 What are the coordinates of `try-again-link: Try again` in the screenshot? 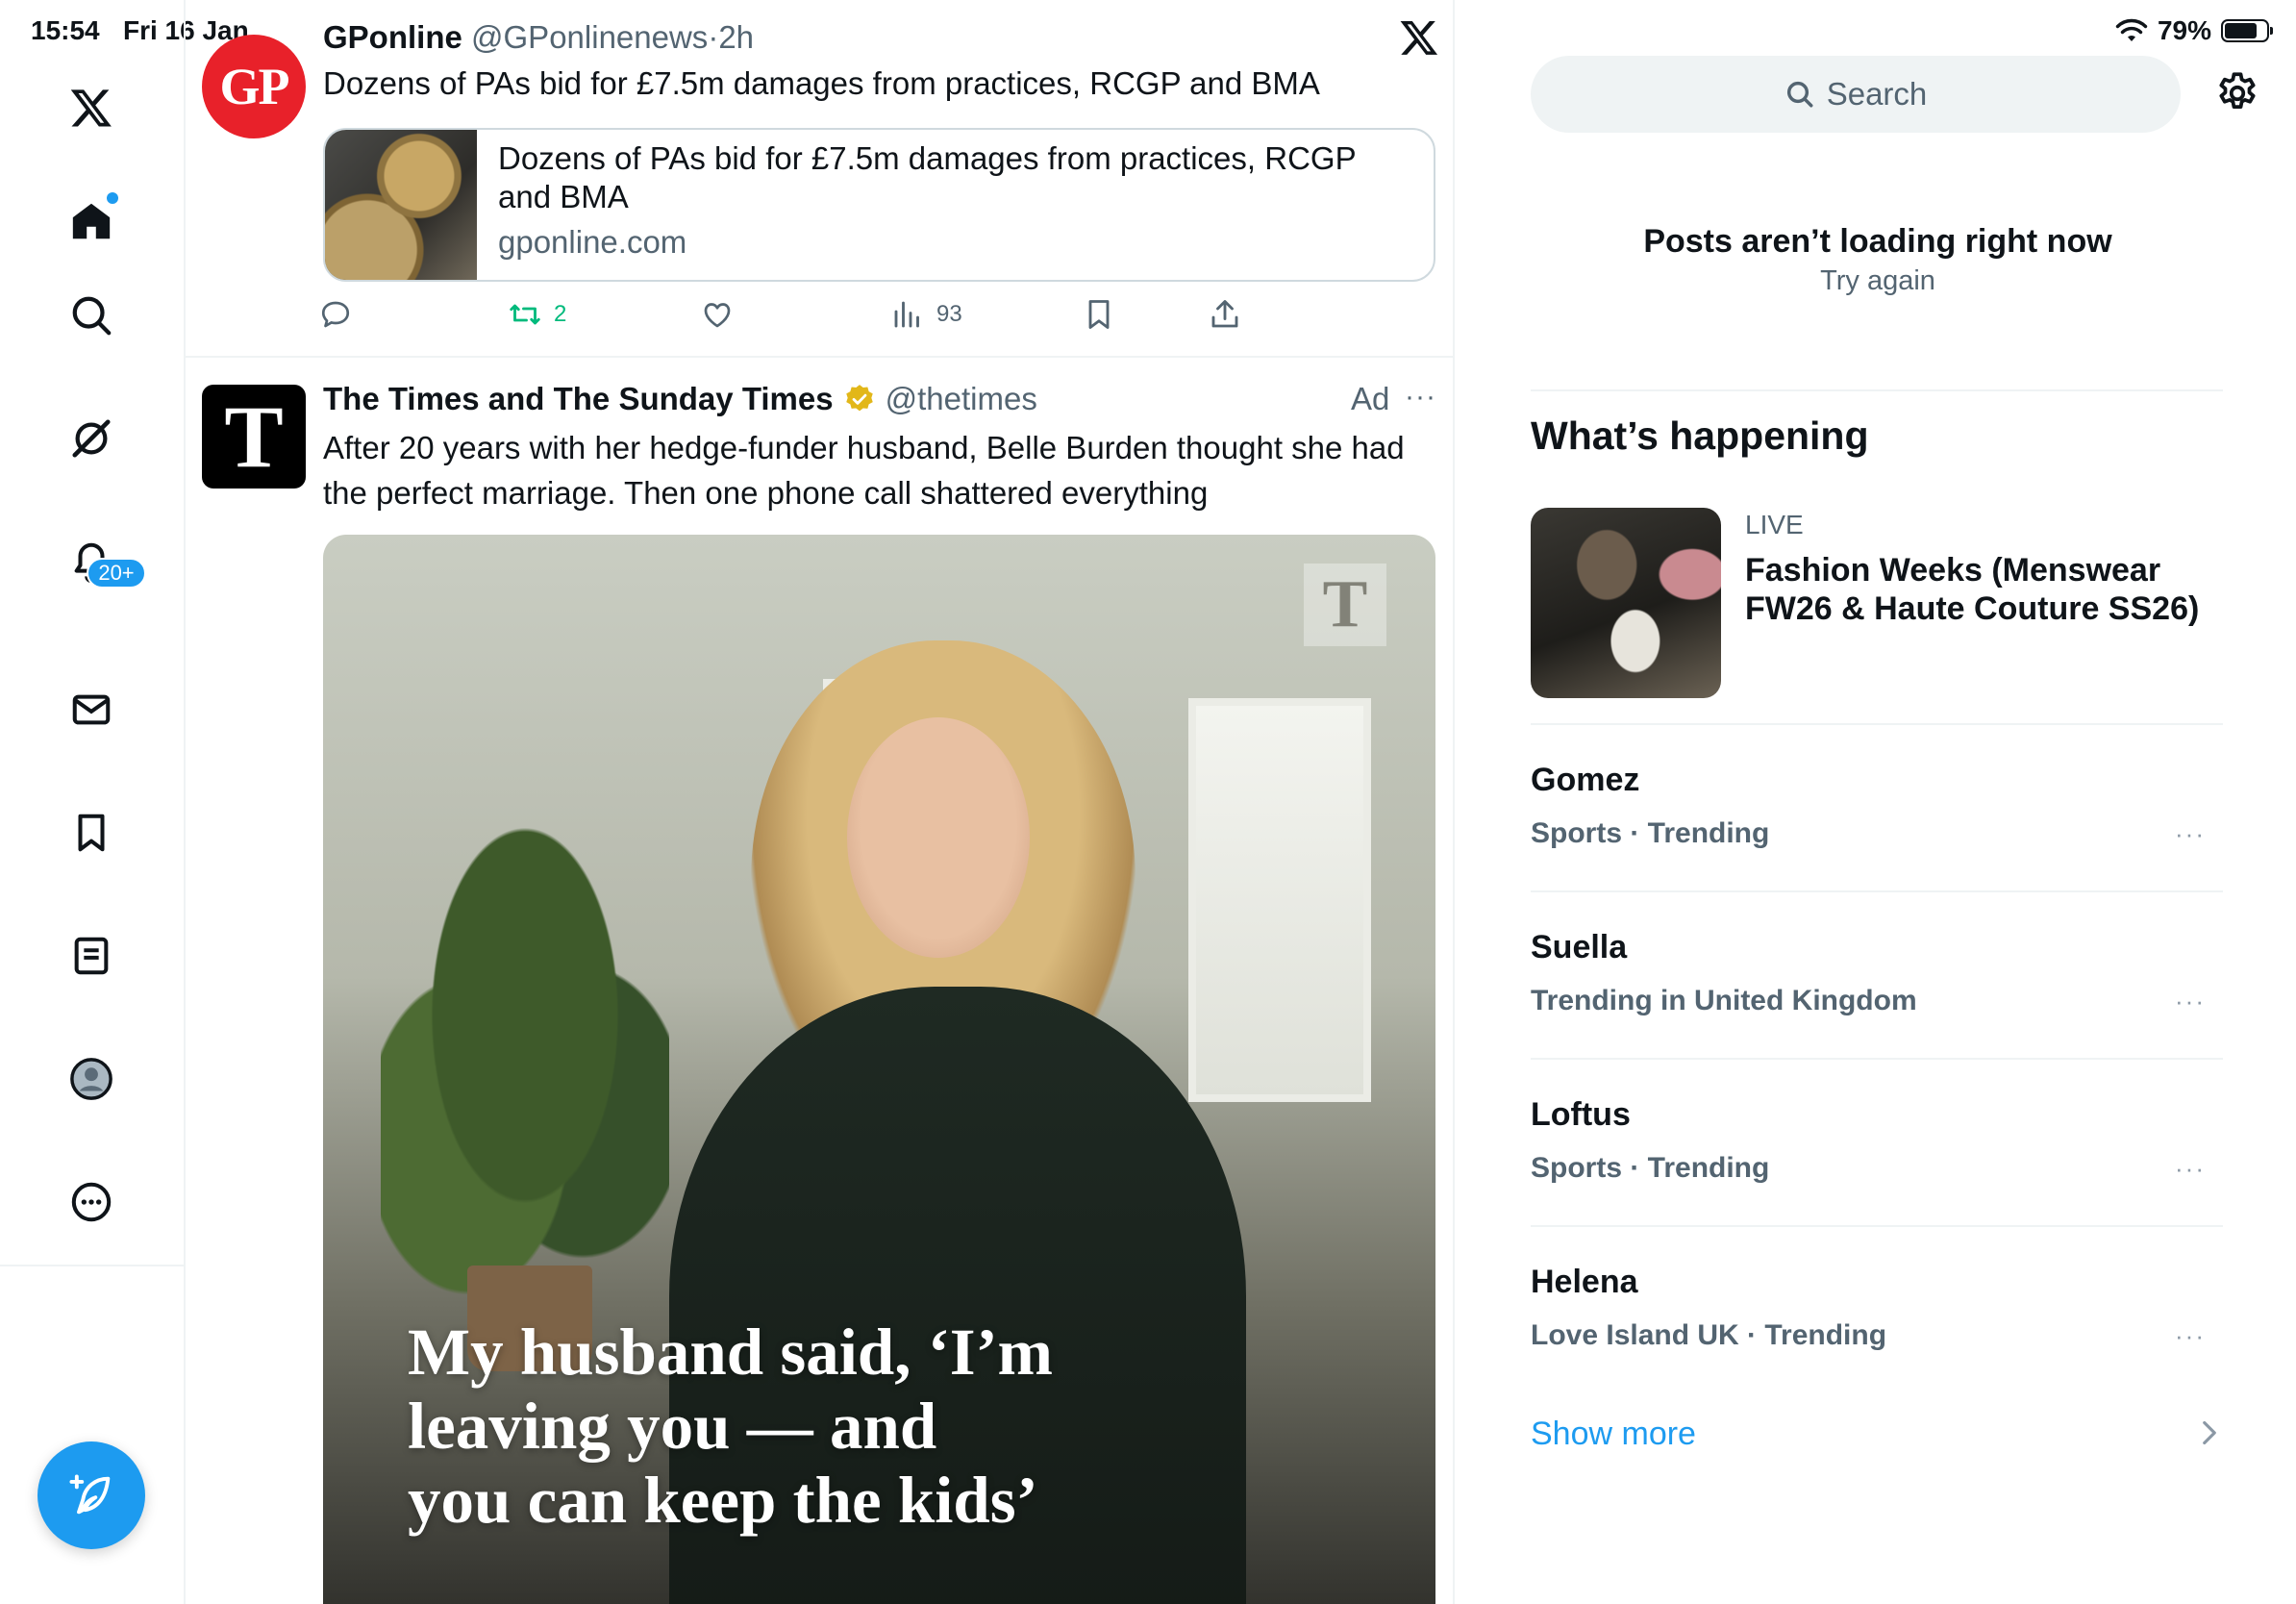 It's located at (1878, 281).